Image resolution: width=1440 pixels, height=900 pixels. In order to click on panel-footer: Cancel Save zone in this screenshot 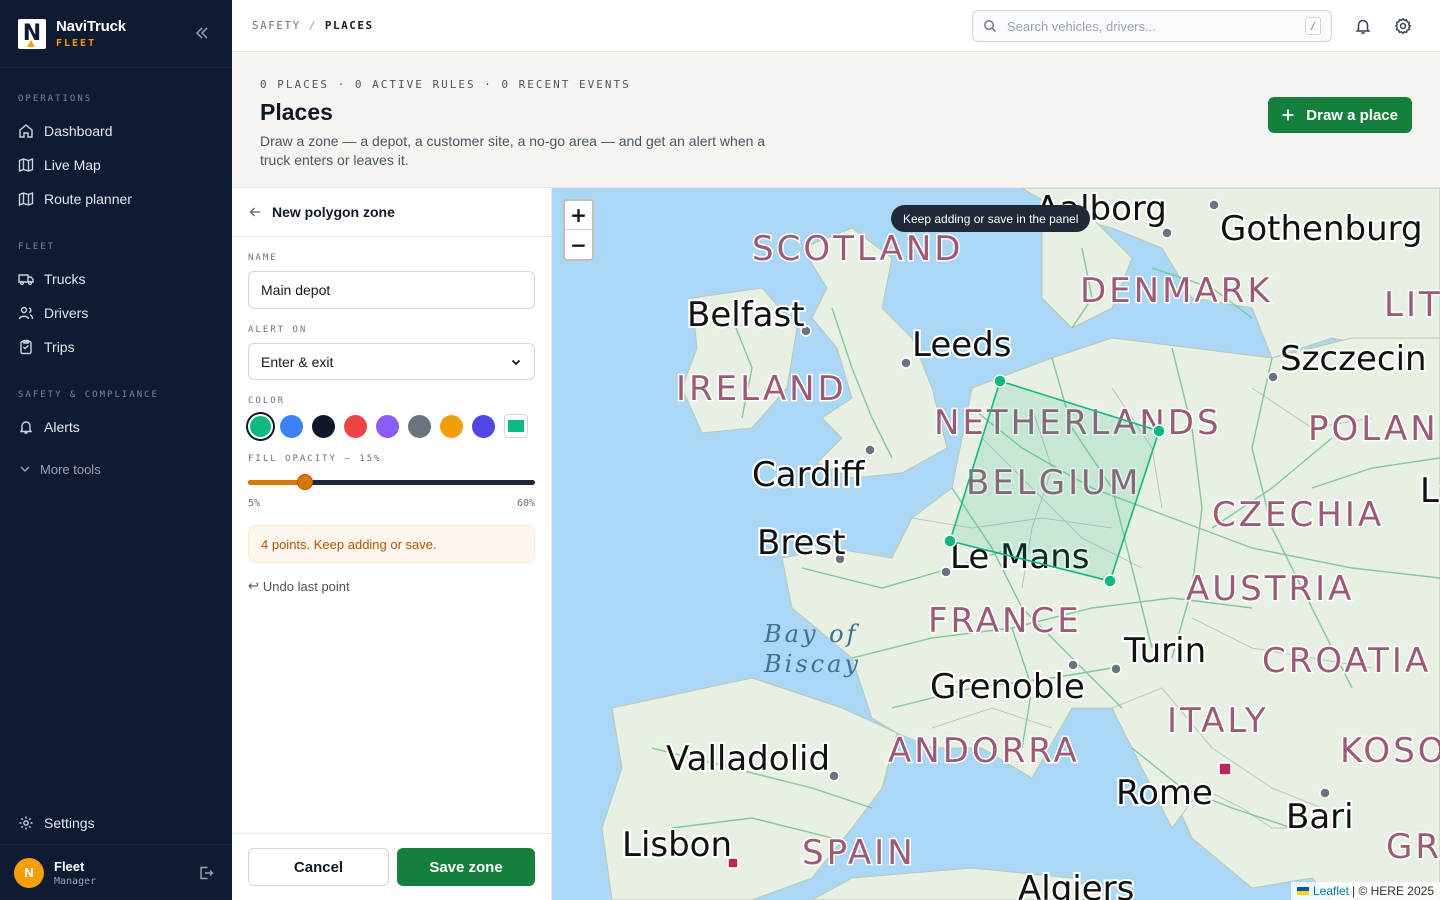, I will do `click(391, 866)`.